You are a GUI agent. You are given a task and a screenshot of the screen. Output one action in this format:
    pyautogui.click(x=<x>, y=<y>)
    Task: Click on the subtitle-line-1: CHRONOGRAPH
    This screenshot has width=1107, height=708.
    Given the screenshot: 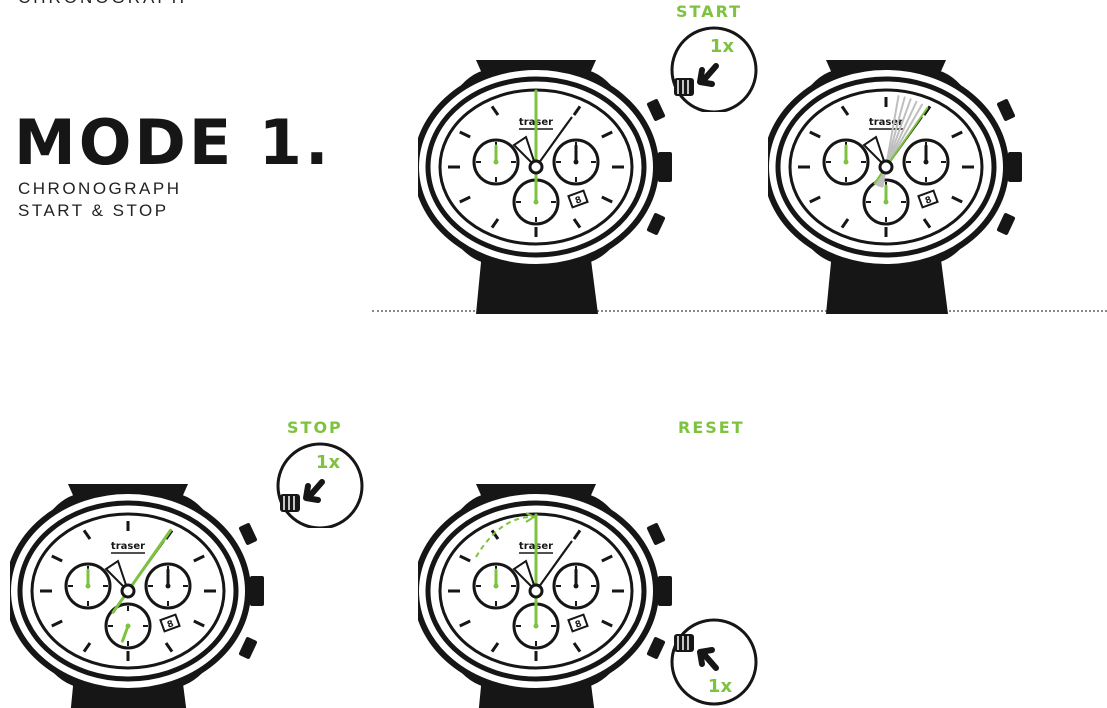 What is the action you would take?
    pyautogui.click(x=100, y=188)
    